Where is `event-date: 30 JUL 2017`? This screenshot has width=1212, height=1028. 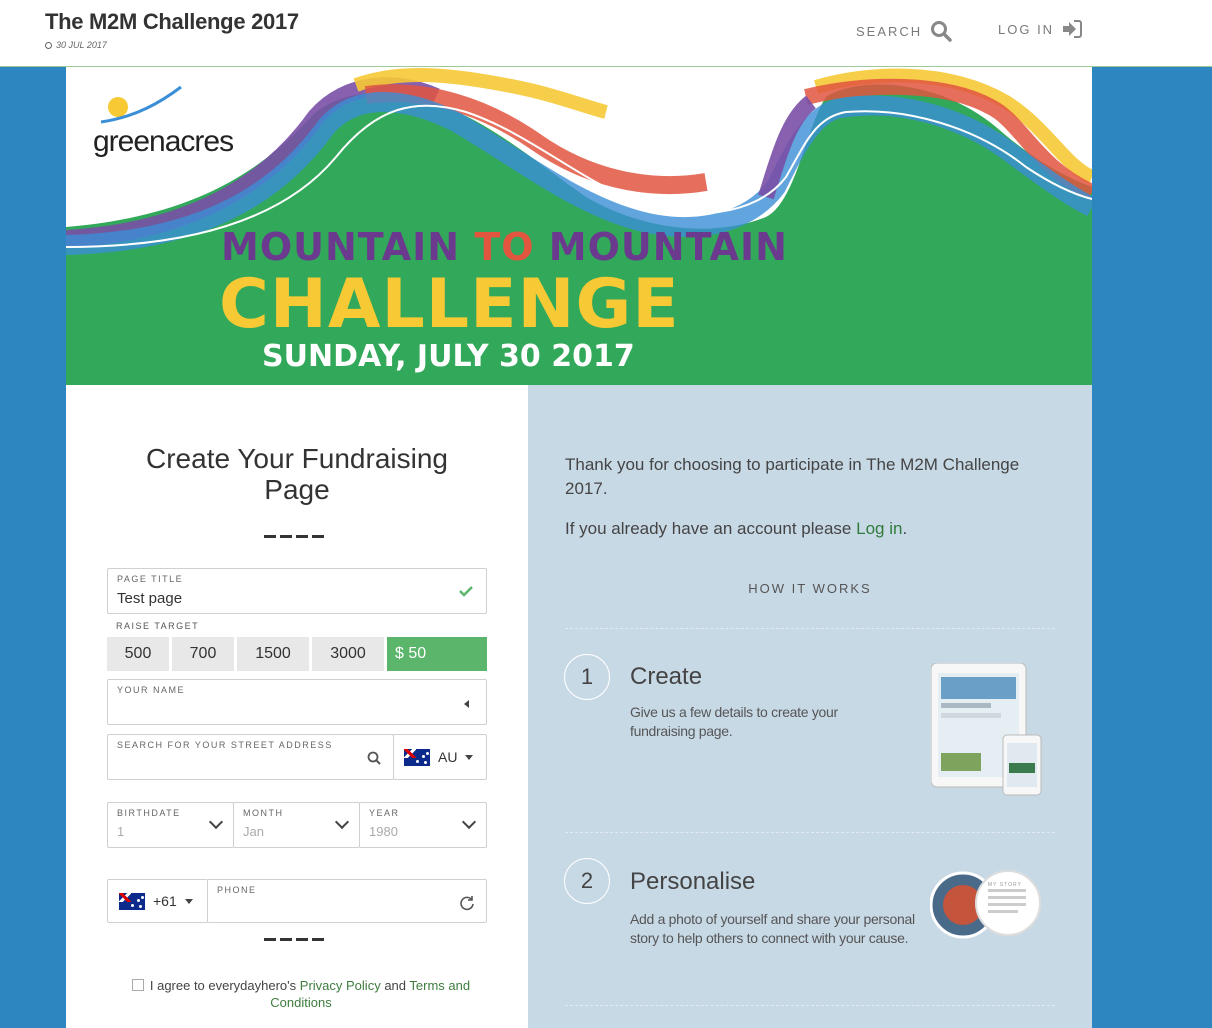
event-date: 30 JUL 2017 is located at coordinates (76, 45).